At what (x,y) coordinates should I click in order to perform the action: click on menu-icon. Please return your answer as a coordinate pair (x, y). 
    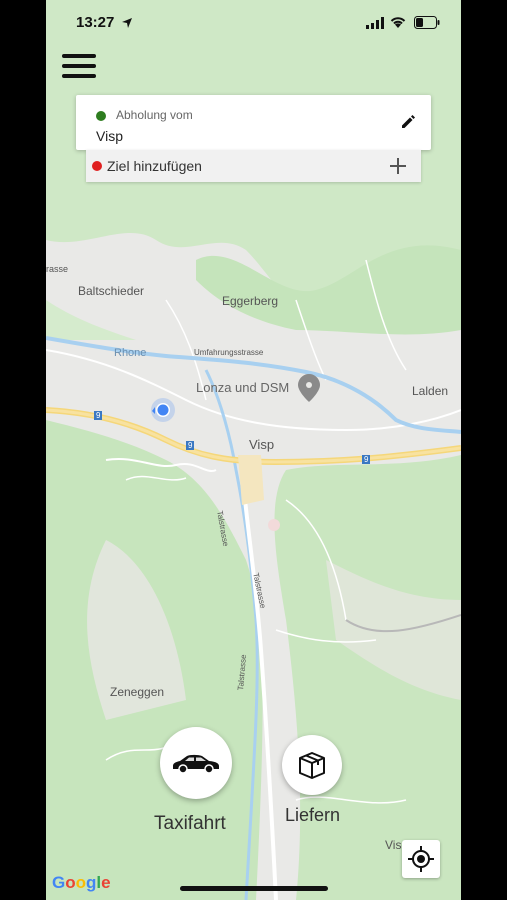
    Looking at the image, I should click on (79, 68).